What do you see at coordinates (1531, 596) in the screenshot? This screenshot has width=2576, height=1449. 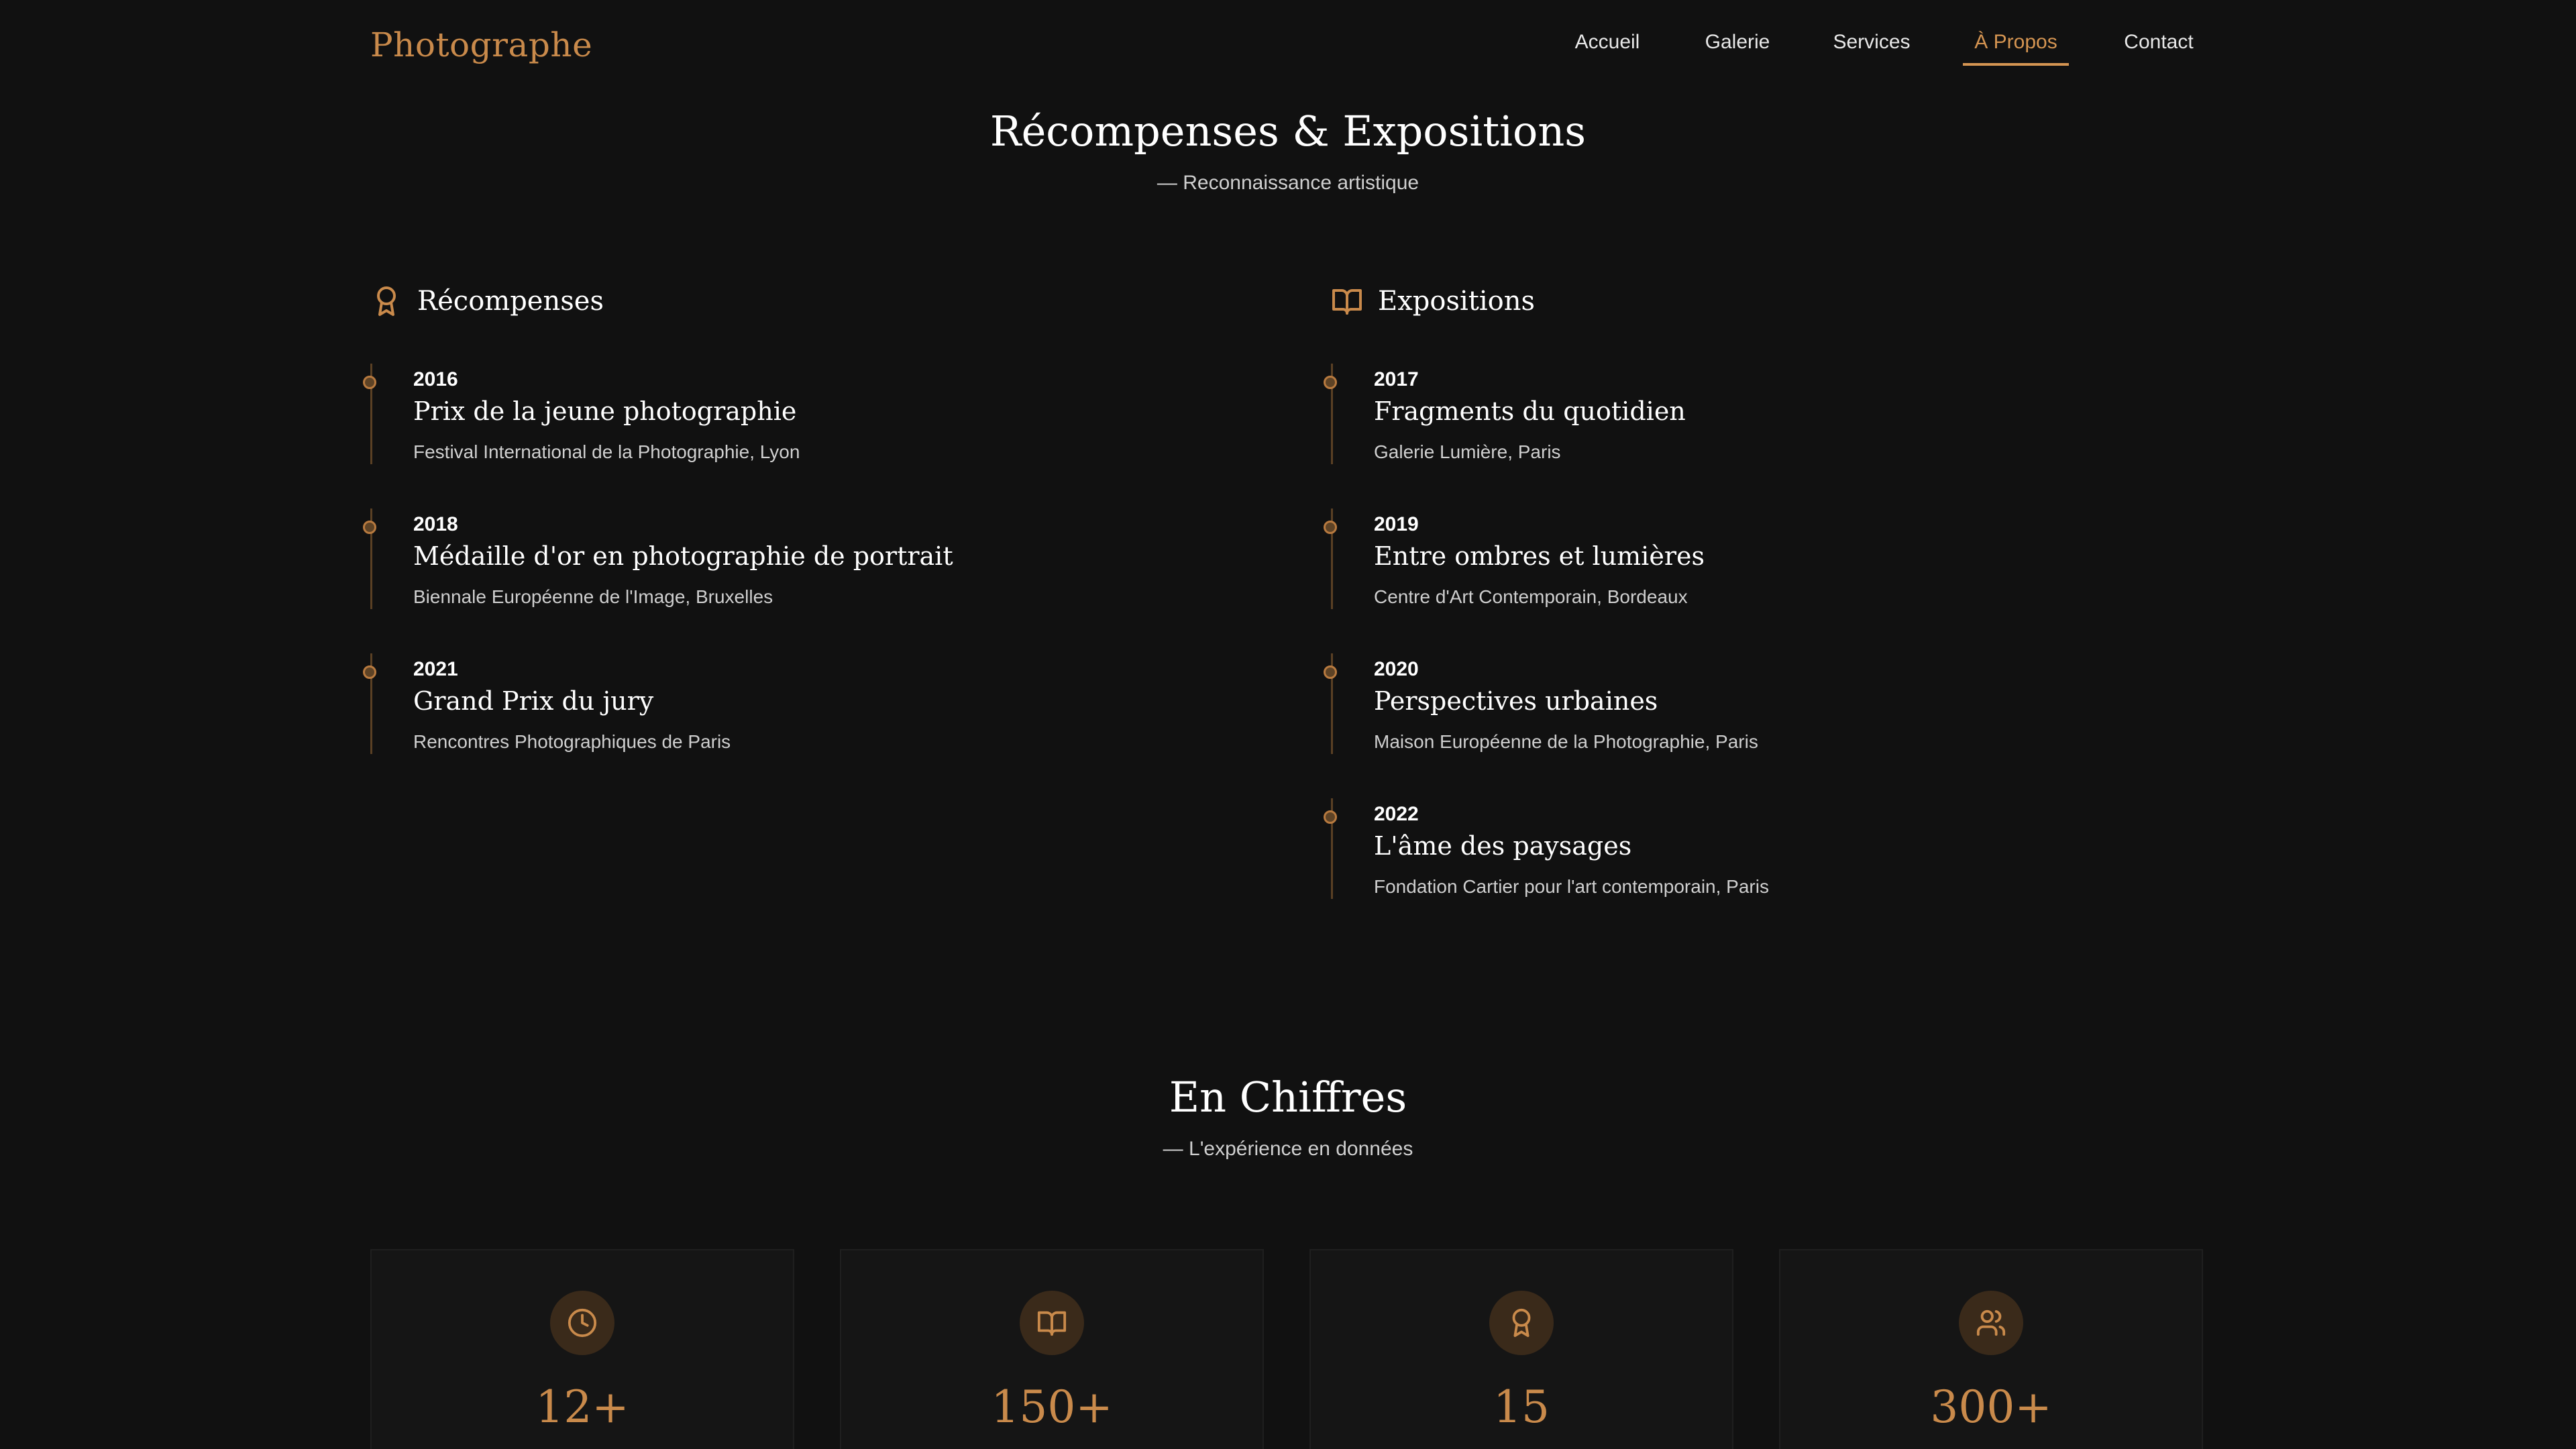 I see `exhibition-place: Centre d'Art Contemporain, Bordeaux` at bounding box center [1531, 596].